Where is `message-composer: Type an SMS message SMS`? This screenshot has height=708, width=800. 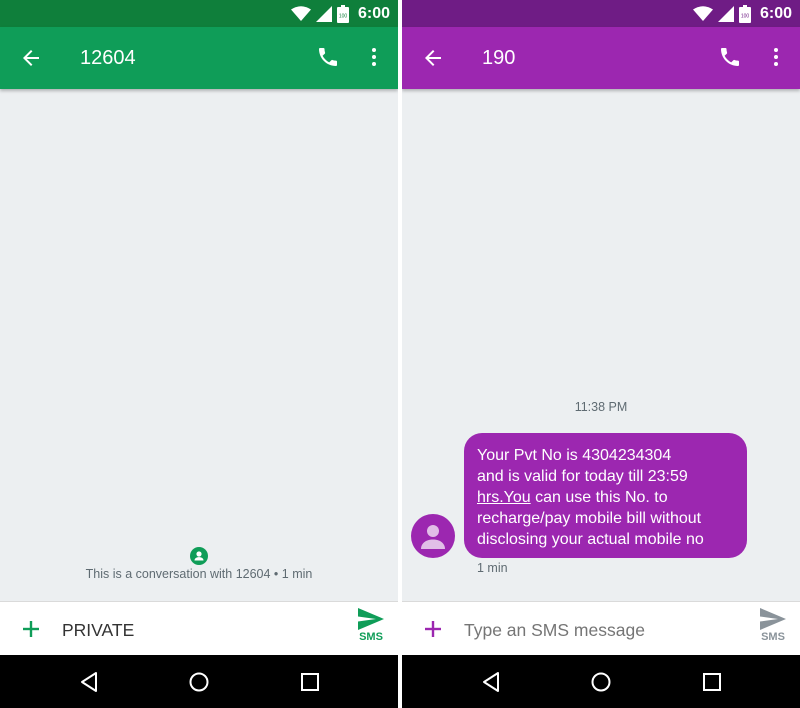
message-composer: Type an SMS message SMS is located at coordinates (601, 628).